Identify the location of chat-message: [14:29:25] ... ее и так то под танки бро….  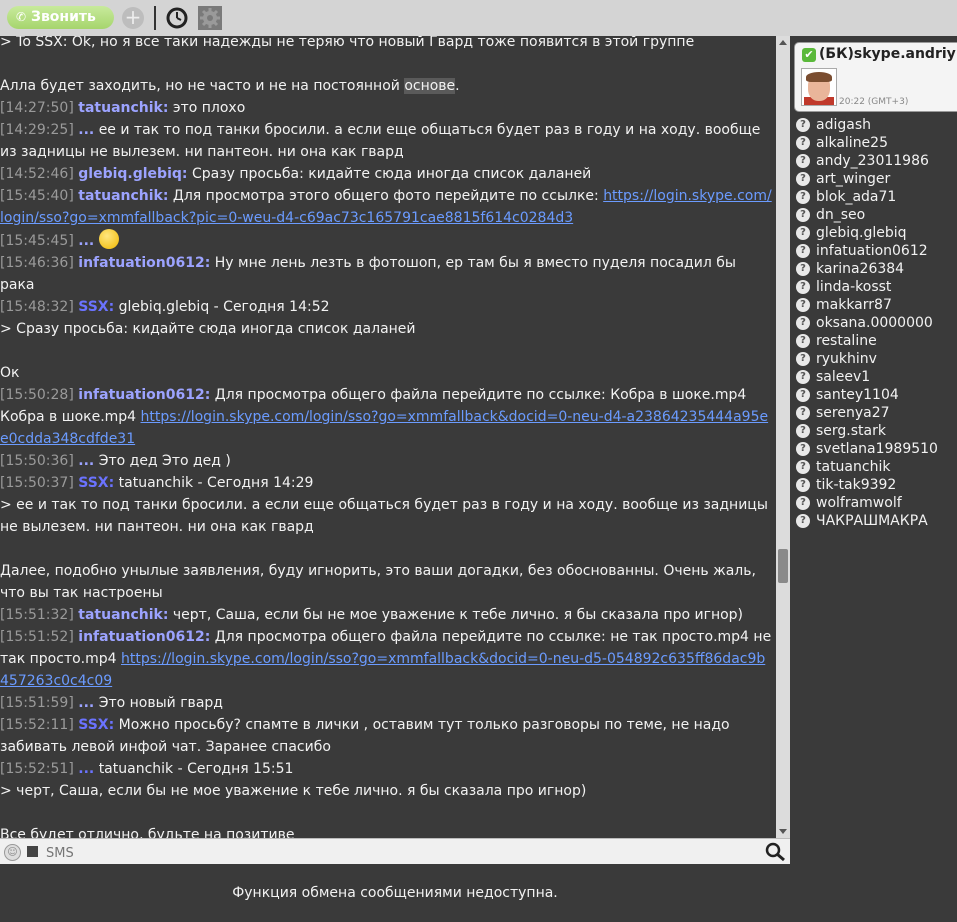
(386, 141).